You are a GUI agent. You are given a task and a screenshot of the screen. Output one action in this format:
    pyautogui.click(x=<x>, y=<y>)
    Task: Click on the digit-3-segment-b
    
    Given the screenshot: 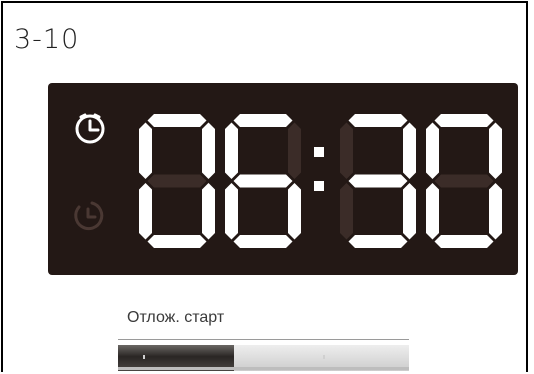 What is the action you would take?
    pyautogui.click(x=495, y=150)
    